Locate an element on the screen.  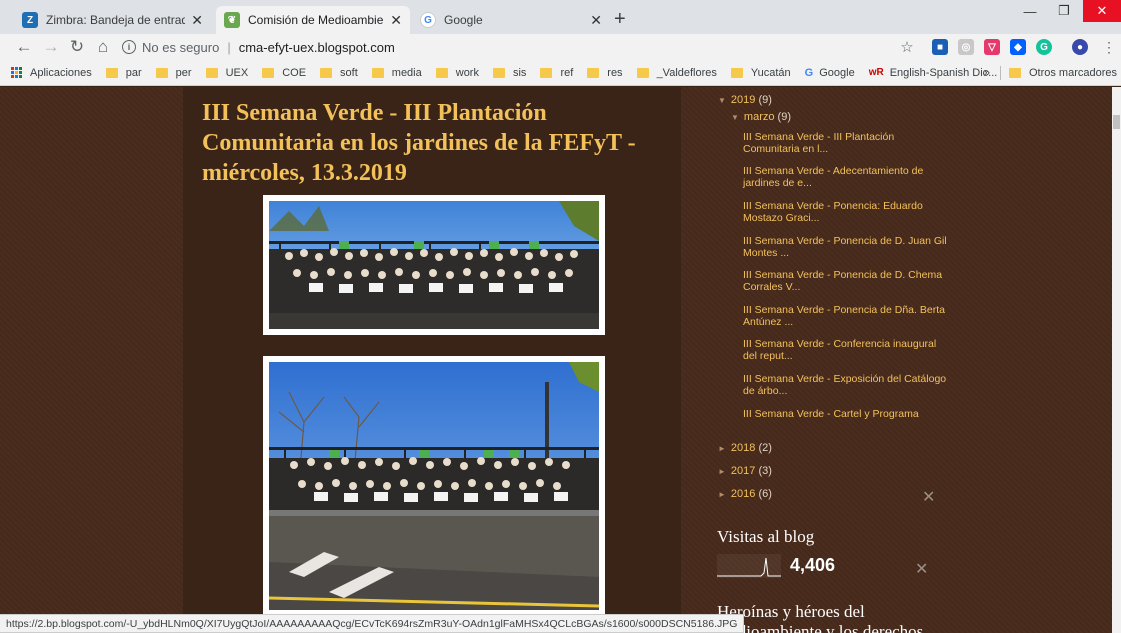
bookmark-sis: sis is located at coordinates (509, 73).